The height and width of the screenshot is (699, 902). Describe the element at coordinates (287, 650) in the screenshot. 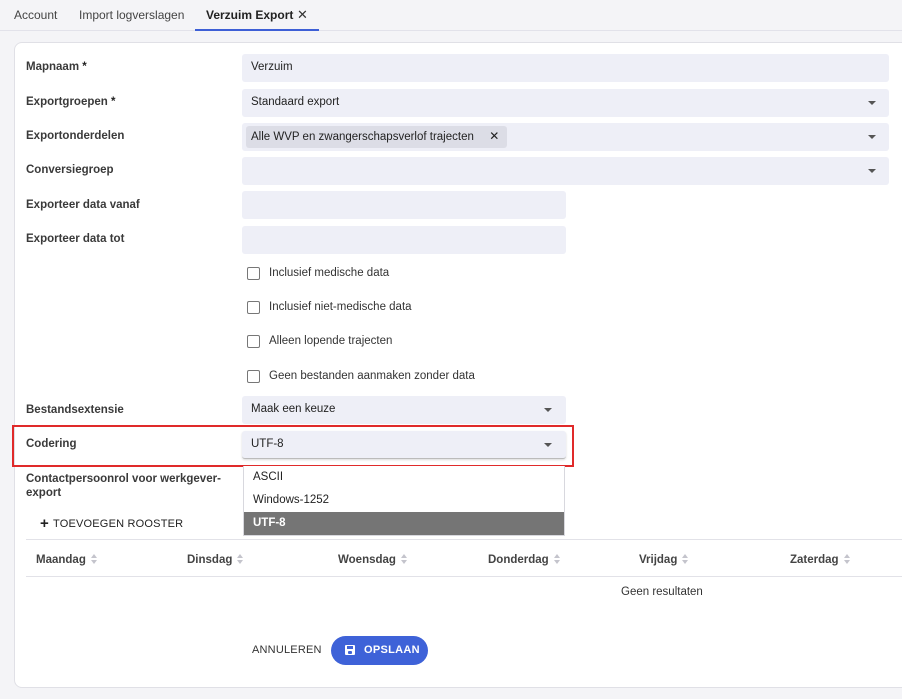

I see `cancel-button: ANNULEREN` at that location.